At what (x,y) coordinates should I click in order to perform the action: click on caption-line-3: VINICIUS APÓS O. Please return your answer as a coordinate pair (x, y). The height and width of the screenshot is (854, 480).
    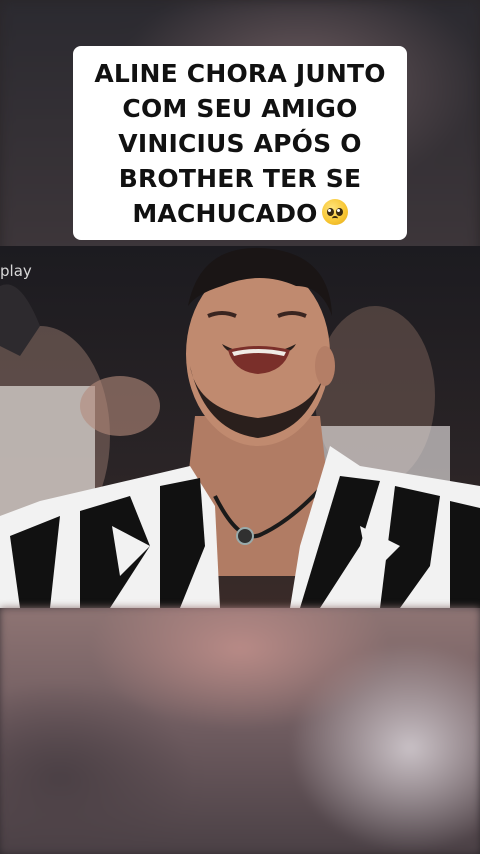
    Looking at the image, I should click on (240, 143).